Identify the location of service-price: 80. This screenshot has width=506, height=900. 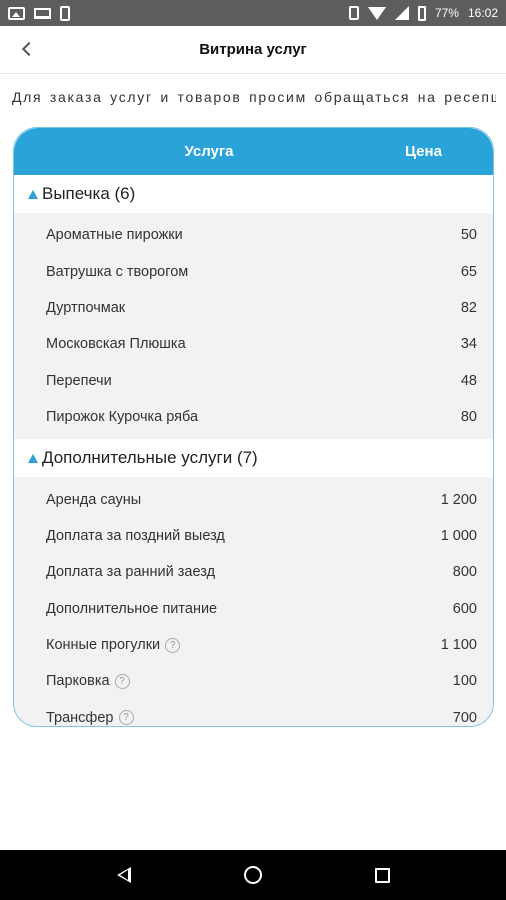
(468, 417).